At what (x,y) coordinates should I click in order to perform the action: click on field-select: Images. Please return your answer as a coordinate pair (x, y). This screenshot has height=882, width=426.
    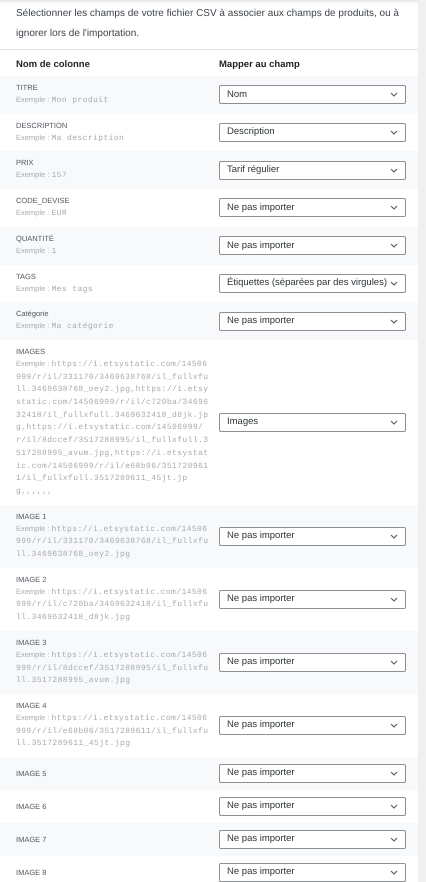
    Looking at the image, I should click on (312, 422).